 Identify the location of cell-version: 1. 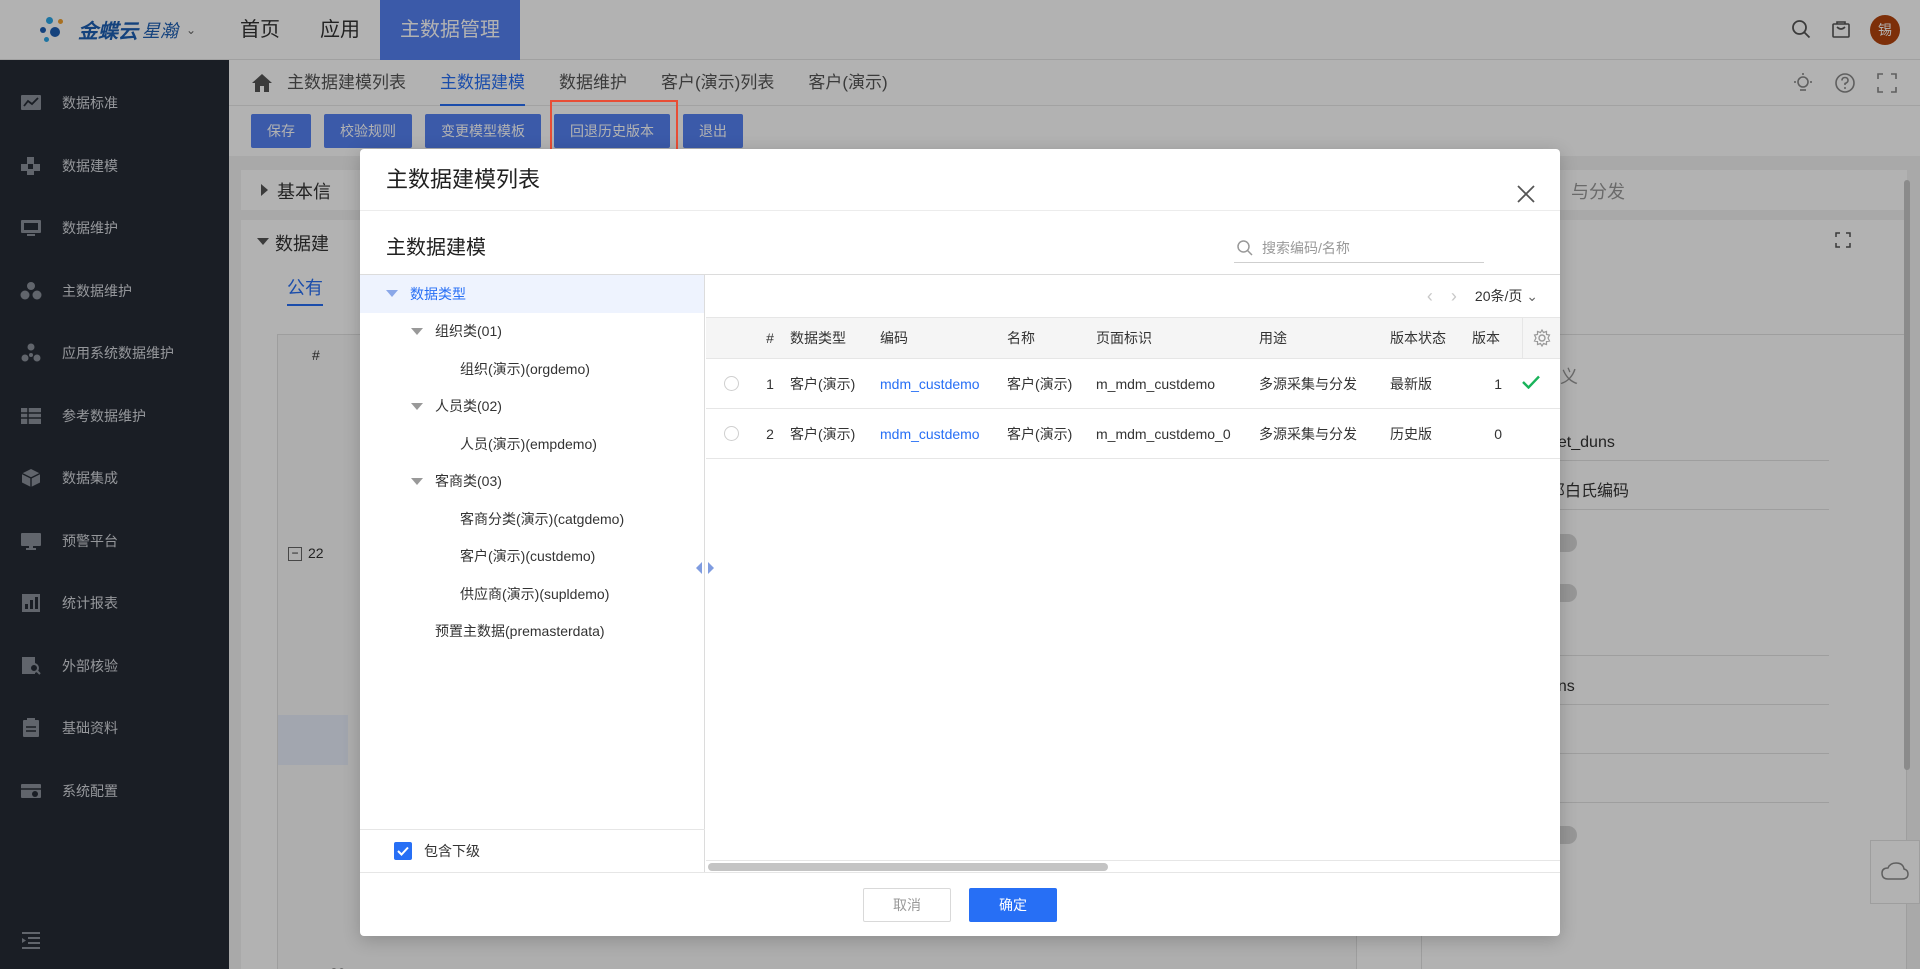
(1498, 383).